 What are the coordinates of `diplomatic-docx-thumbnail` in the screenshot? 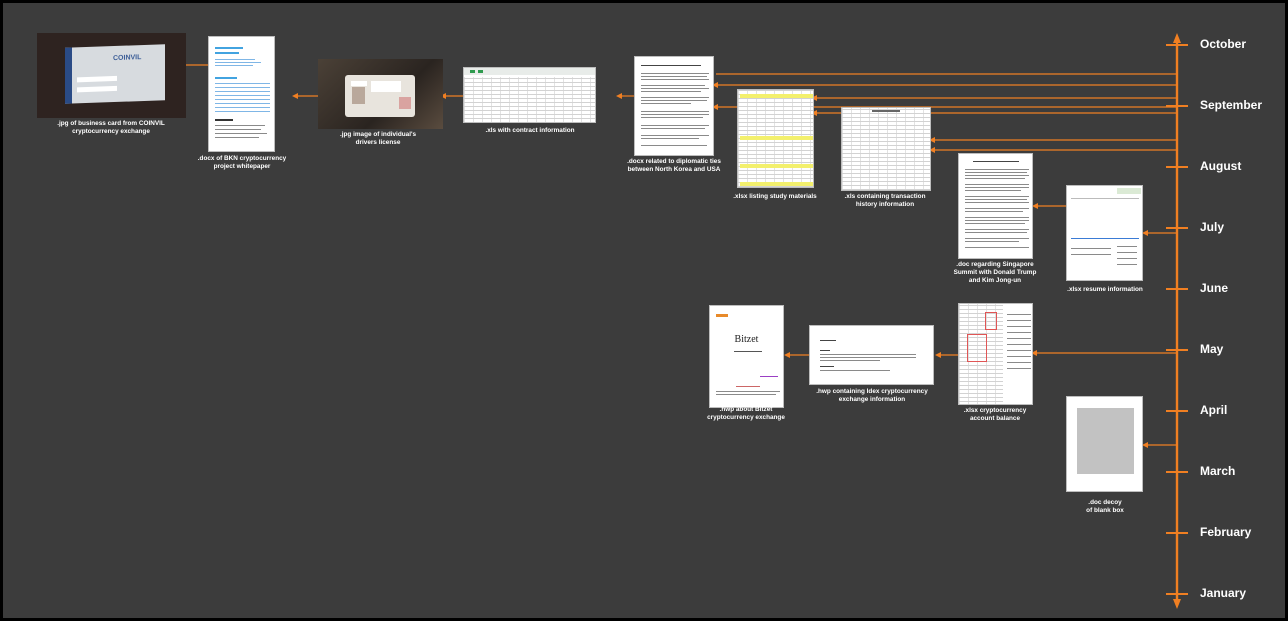 It's located at (674, 106).